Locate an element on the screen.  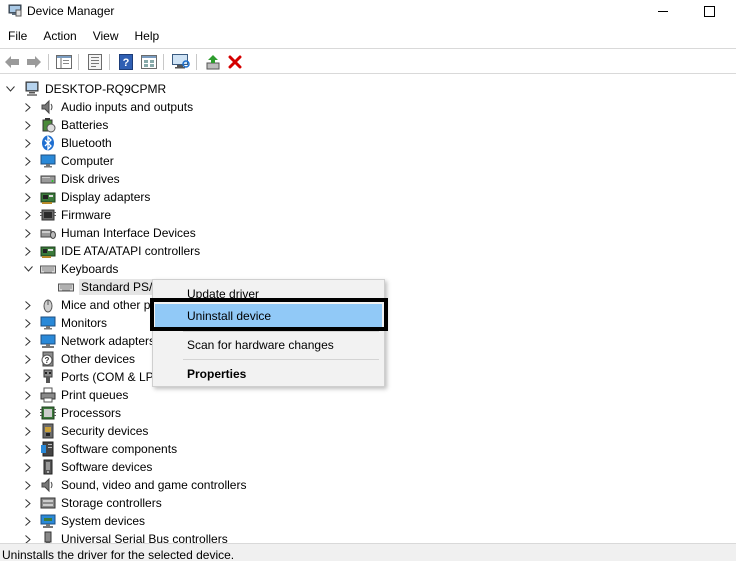
show-hide-console-tree-icon is located at coordinates (64, 62).